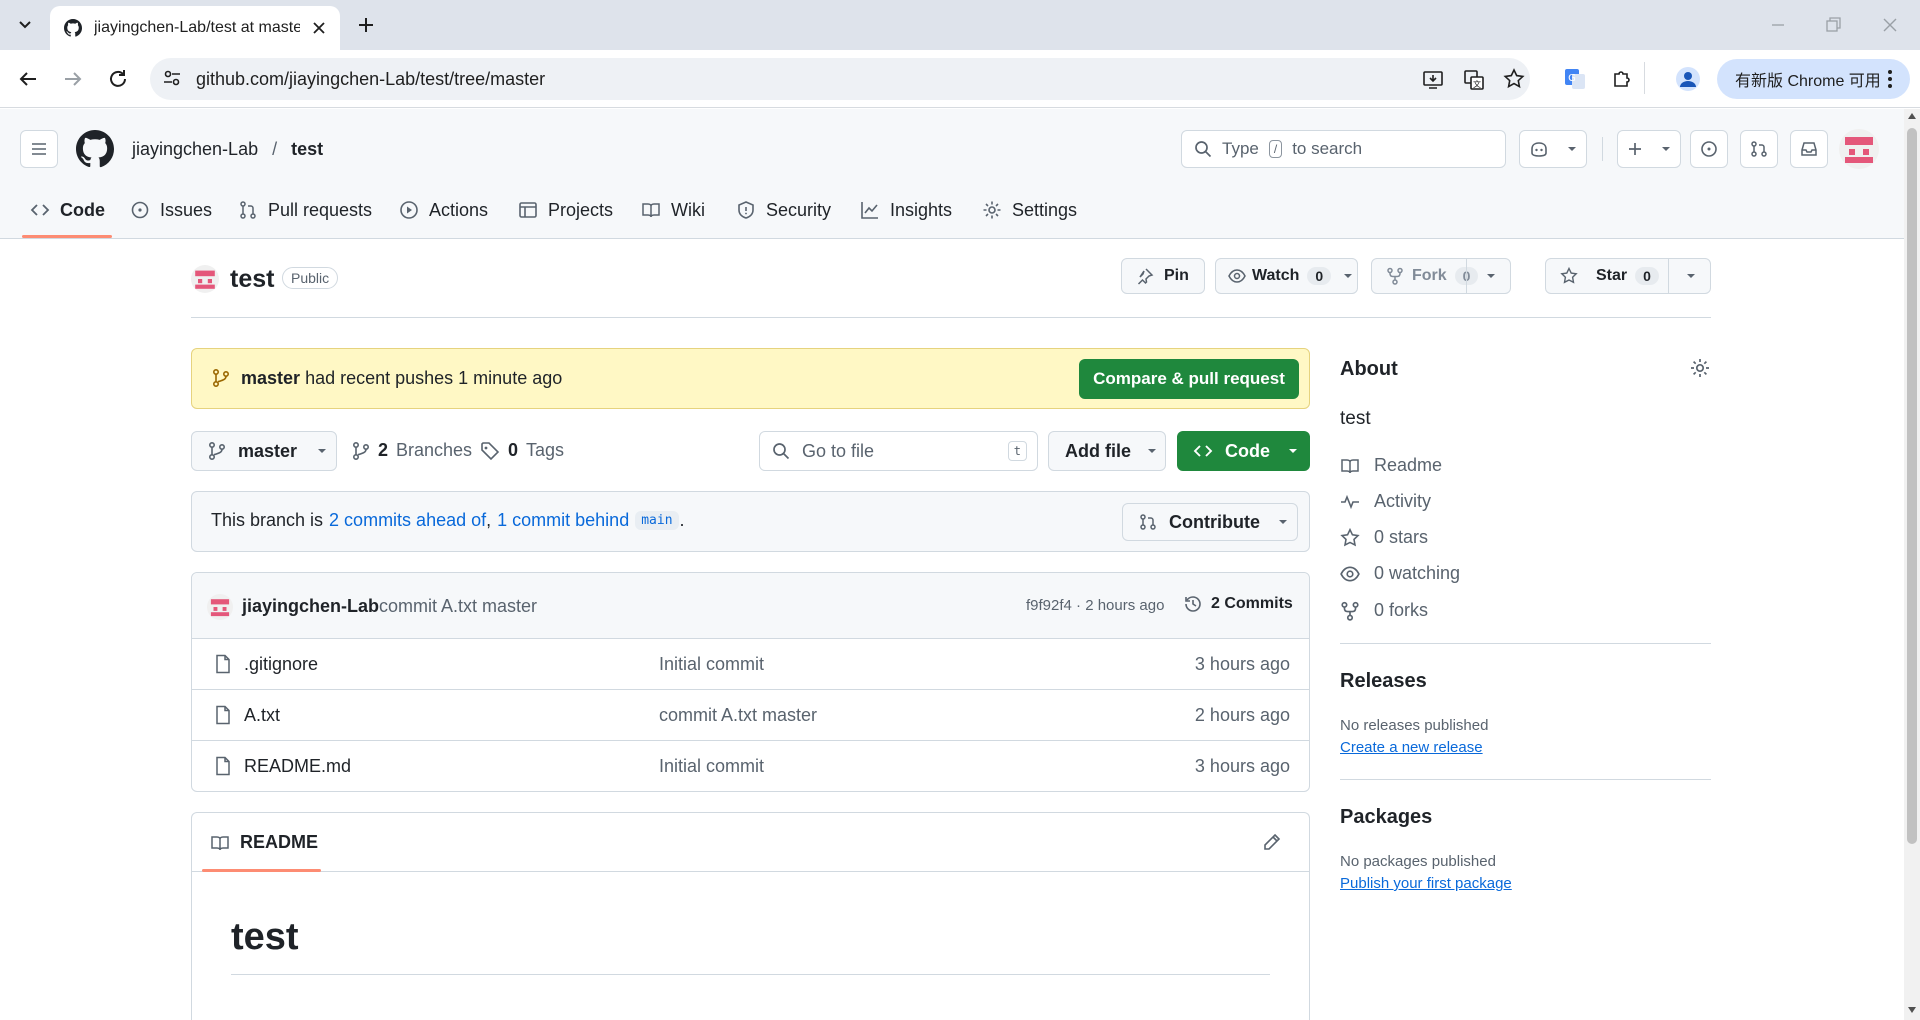 The height and width of the screenshot is (1020, 1920). I want to click on table-row: README.md Initial commit 3 hours ago, so click(751, 765).